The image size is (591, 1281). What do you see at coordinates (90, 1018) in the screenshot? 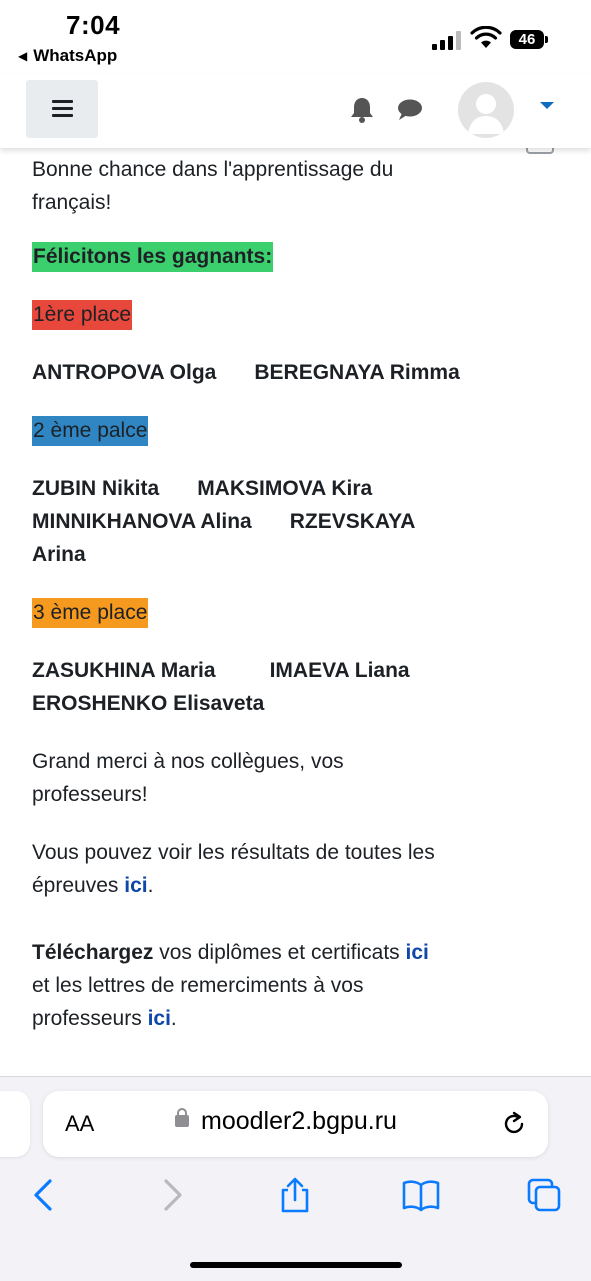
I see `letters-line-2: professeurs` at bounding box center [90, 1018].